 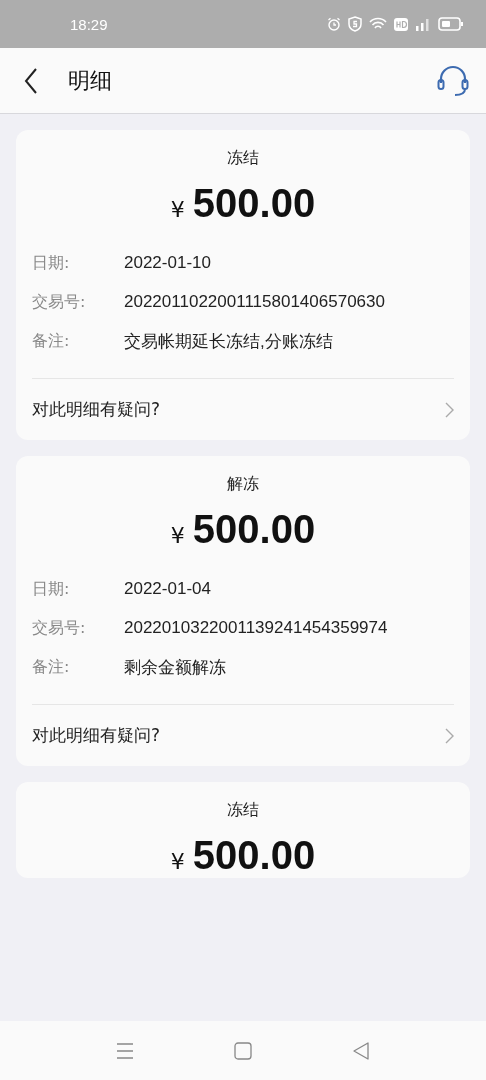 I want to click on hd-icon, so click(x=401, y=24).